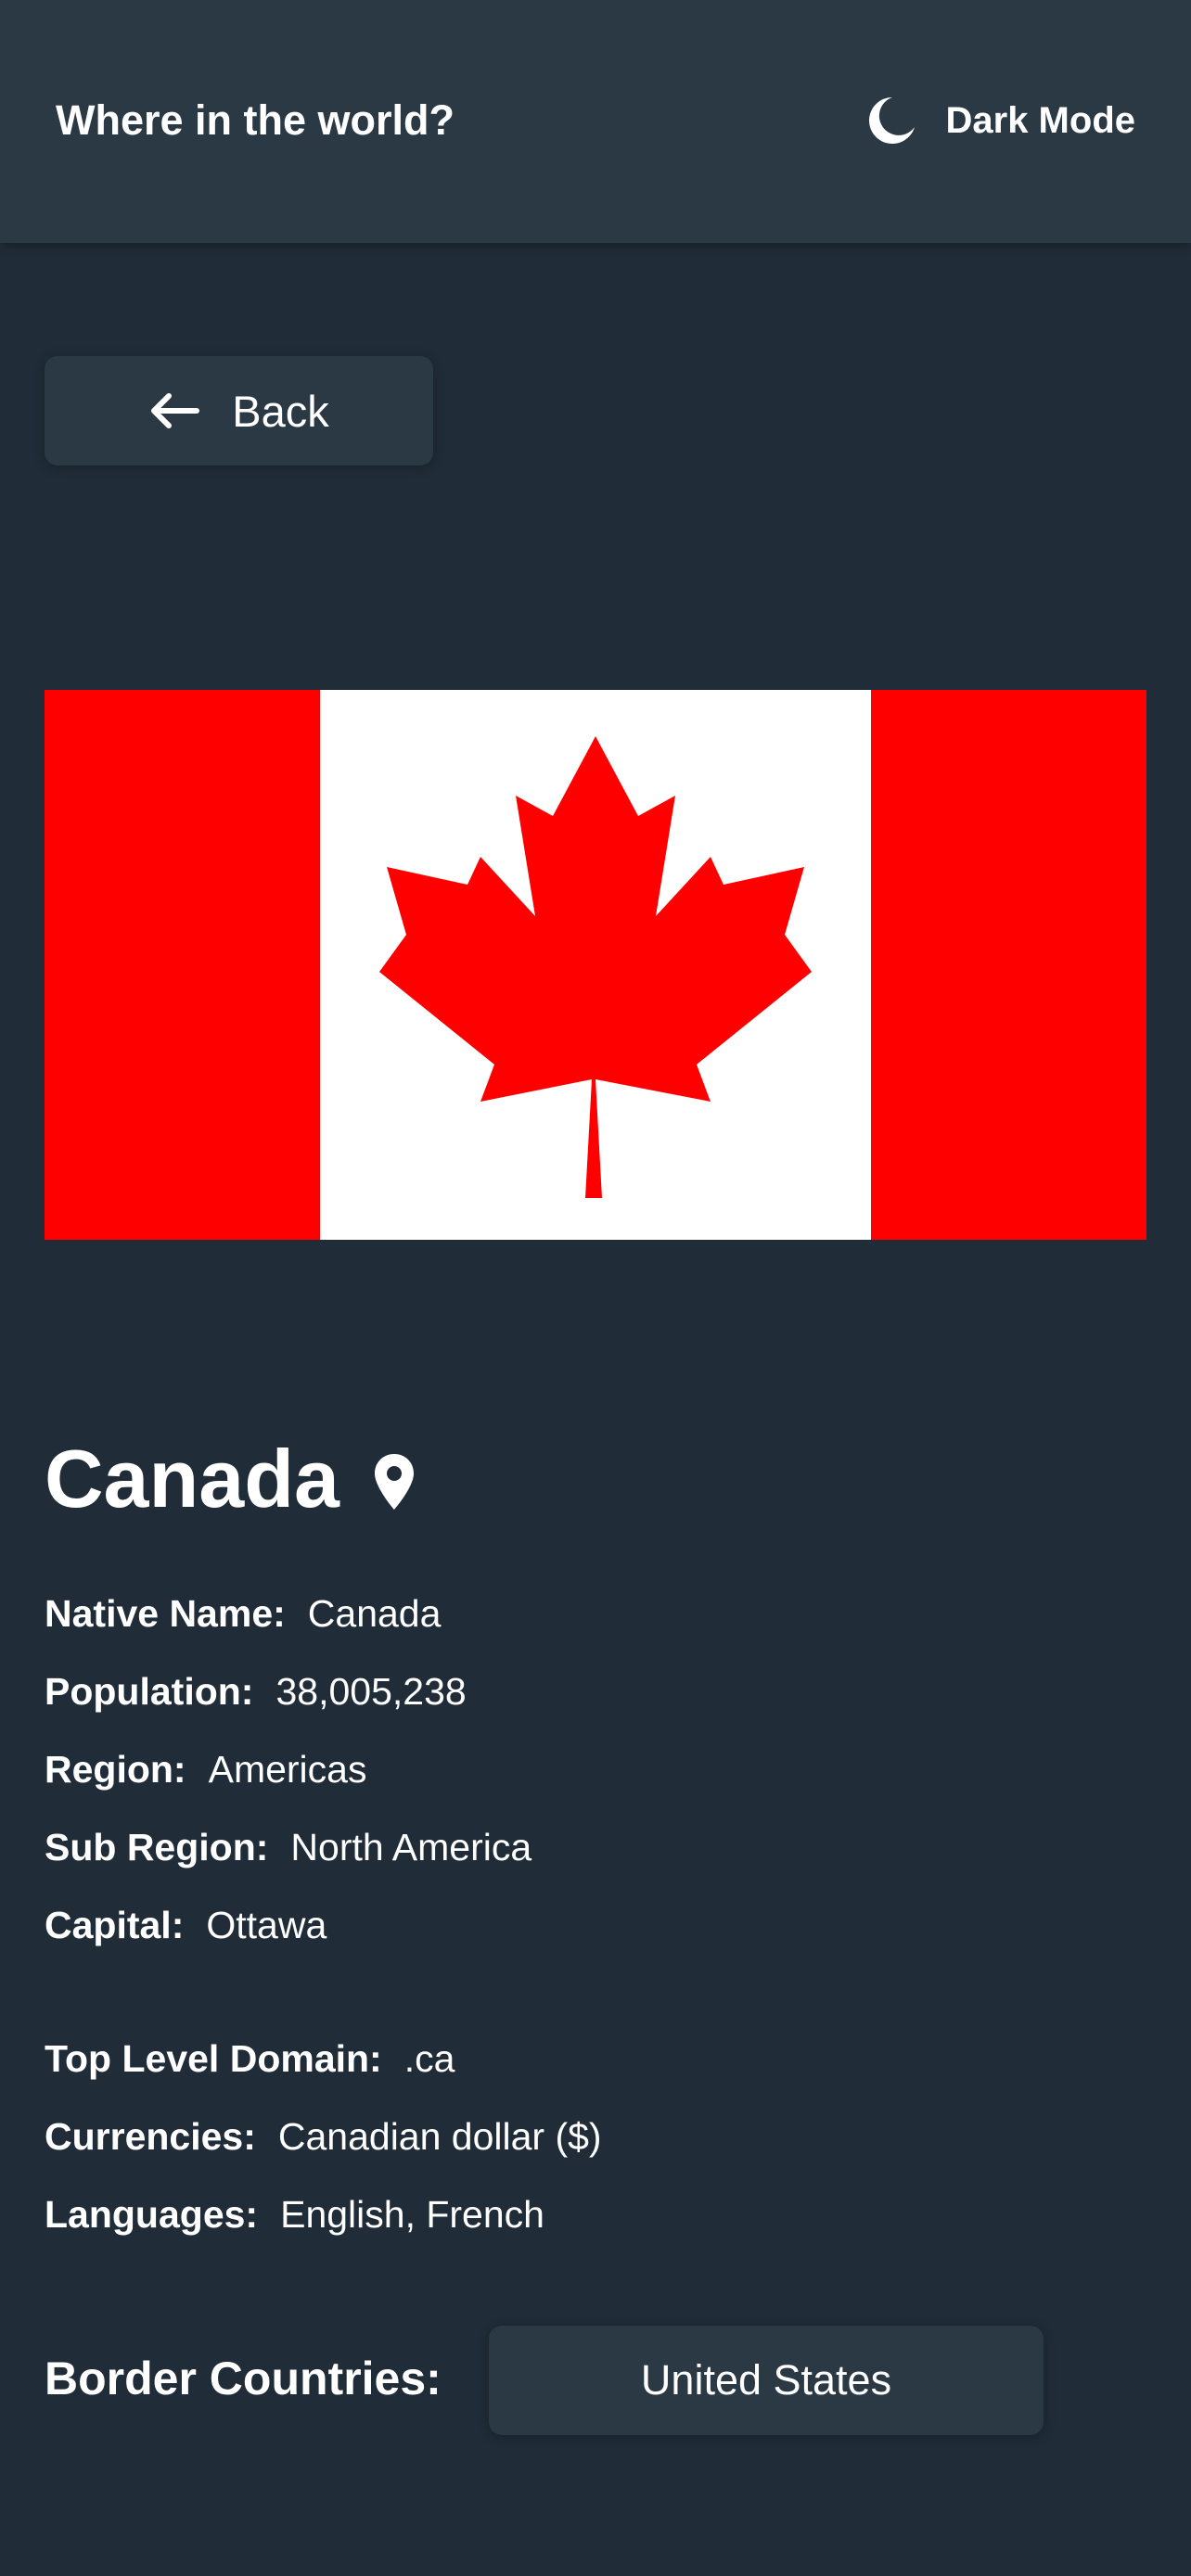  Describe the element at coordinates (244, 2379) in the screenshot. I see `border-countries-label: Border Countries:` at that location.